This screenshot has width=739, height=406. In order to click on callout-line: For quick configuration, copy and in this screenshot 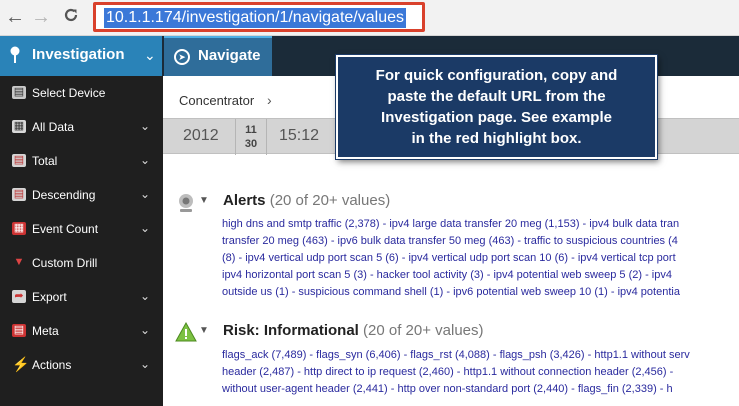, I will do `click(496, 75)`.